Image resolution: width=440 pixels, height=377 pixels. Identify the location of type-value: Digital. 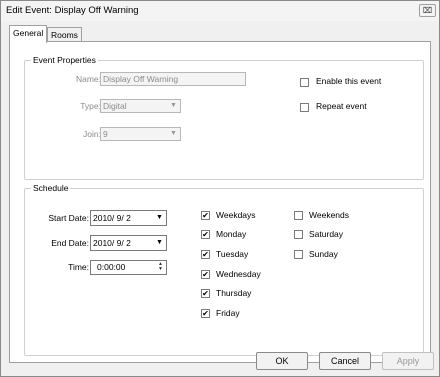
(115, 106).